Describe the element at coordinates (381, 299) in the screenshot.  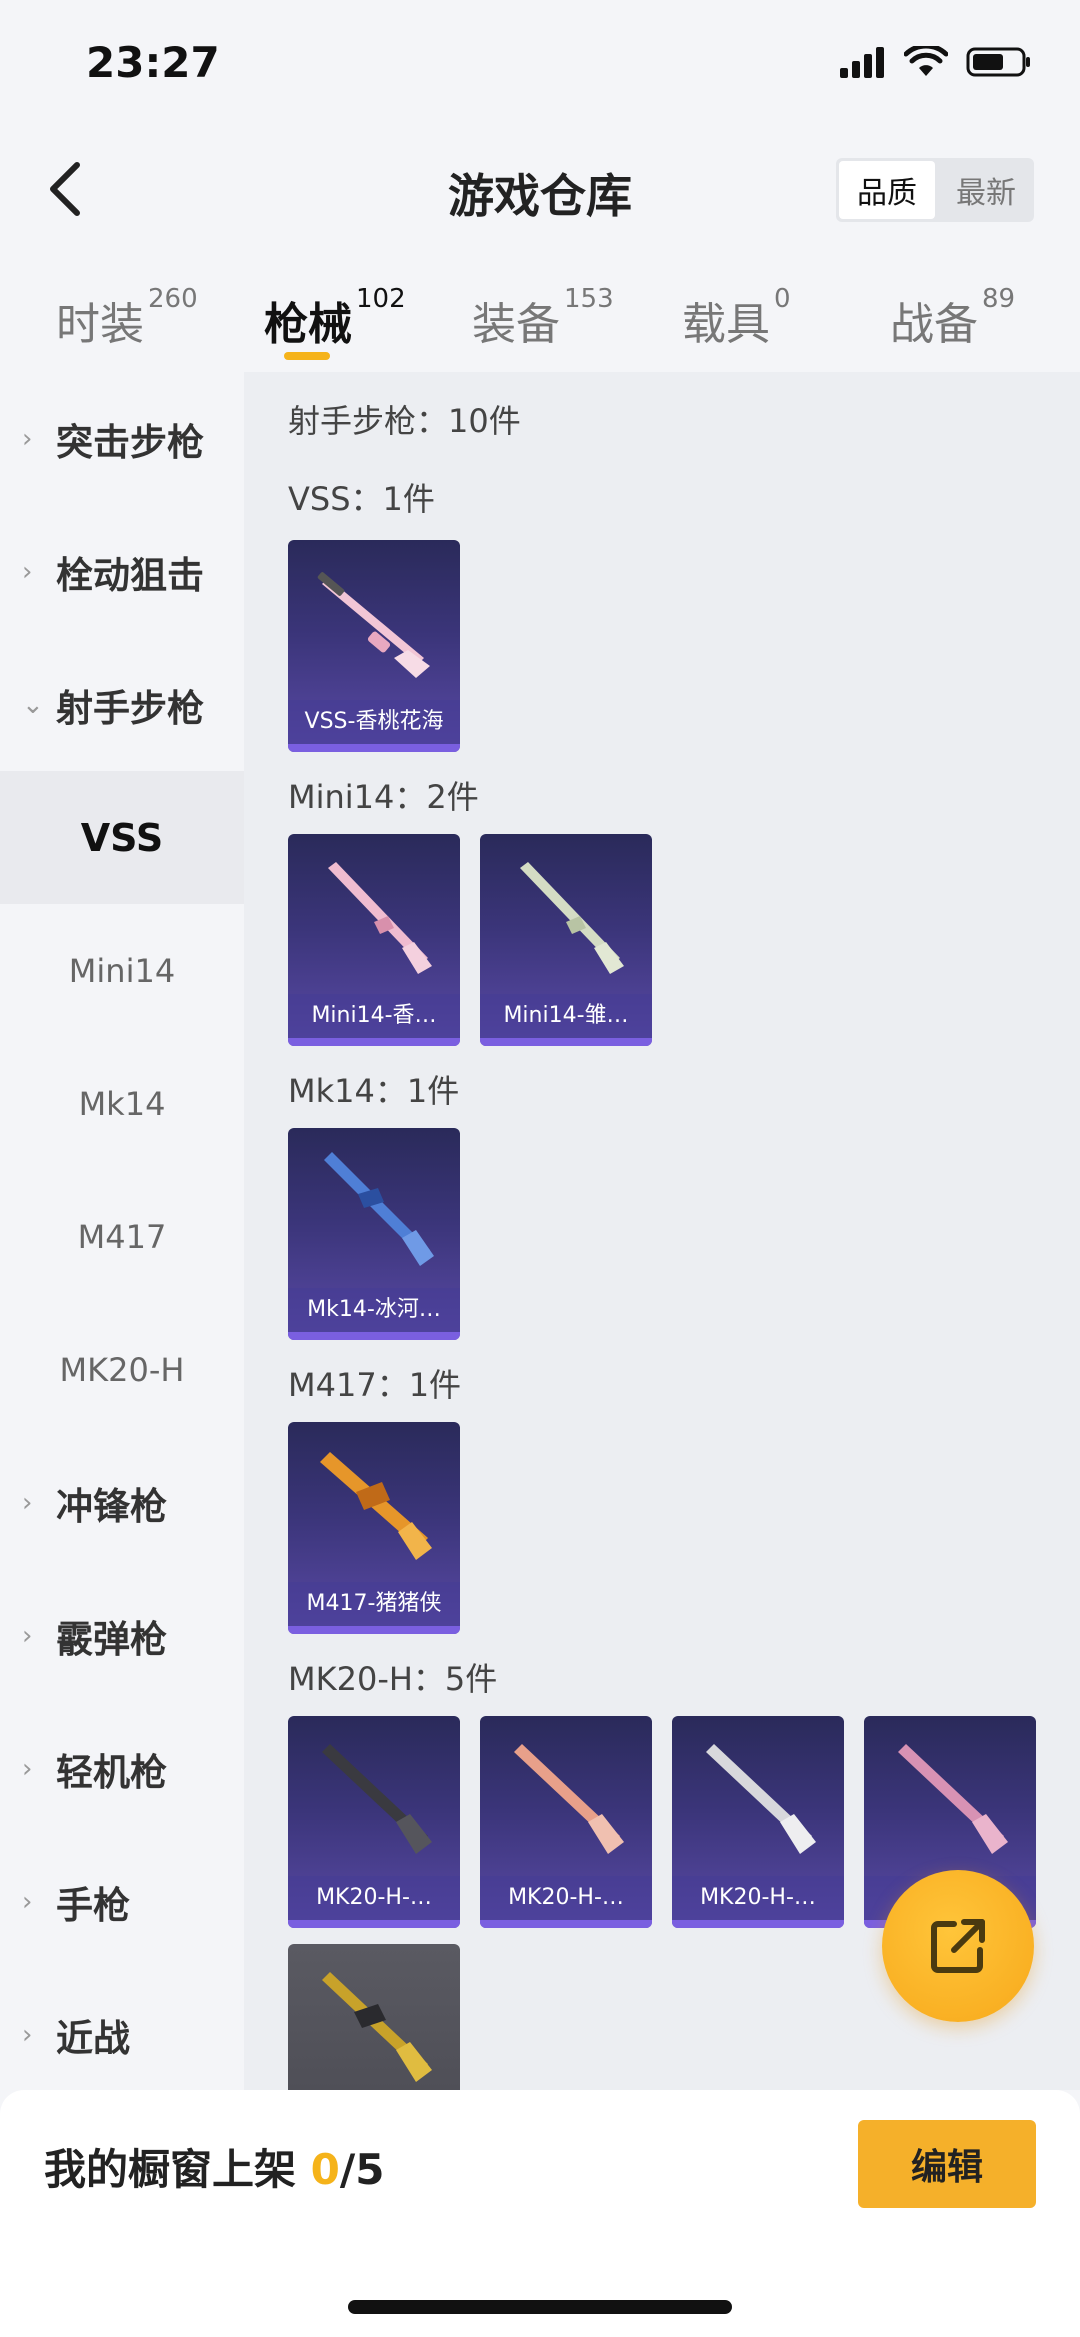
I see `tab-count: 102` at that location.